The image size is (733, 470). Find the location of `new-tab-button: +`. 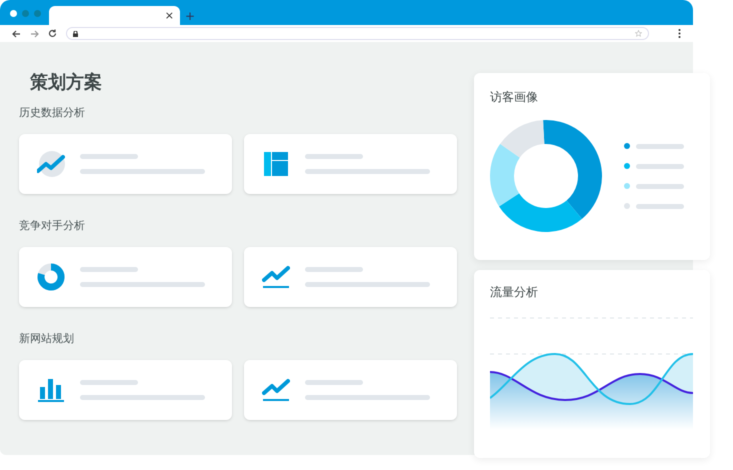

new-tab-button: + is located at coordinates (190, 16).